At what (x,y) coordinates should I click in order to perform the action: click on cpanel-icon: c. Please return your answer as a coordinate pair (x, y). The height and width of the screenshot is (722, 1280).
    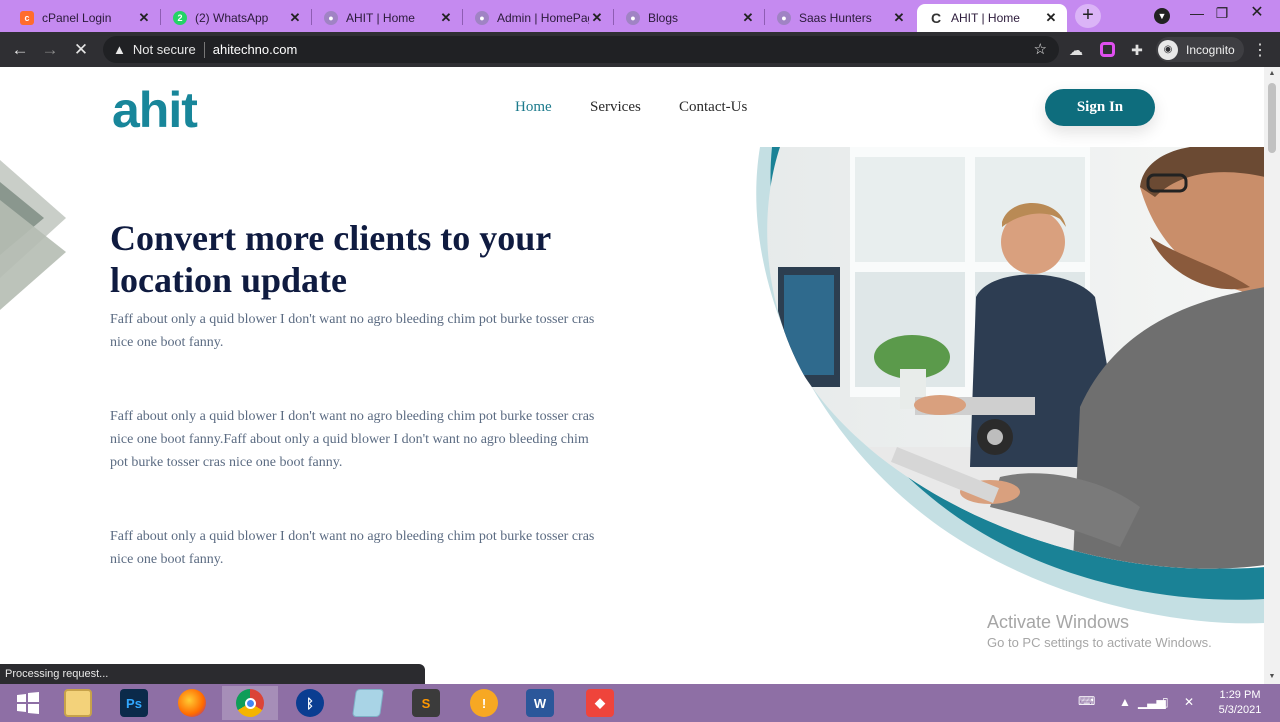
    Looking at the image, I should click on (27, 18).